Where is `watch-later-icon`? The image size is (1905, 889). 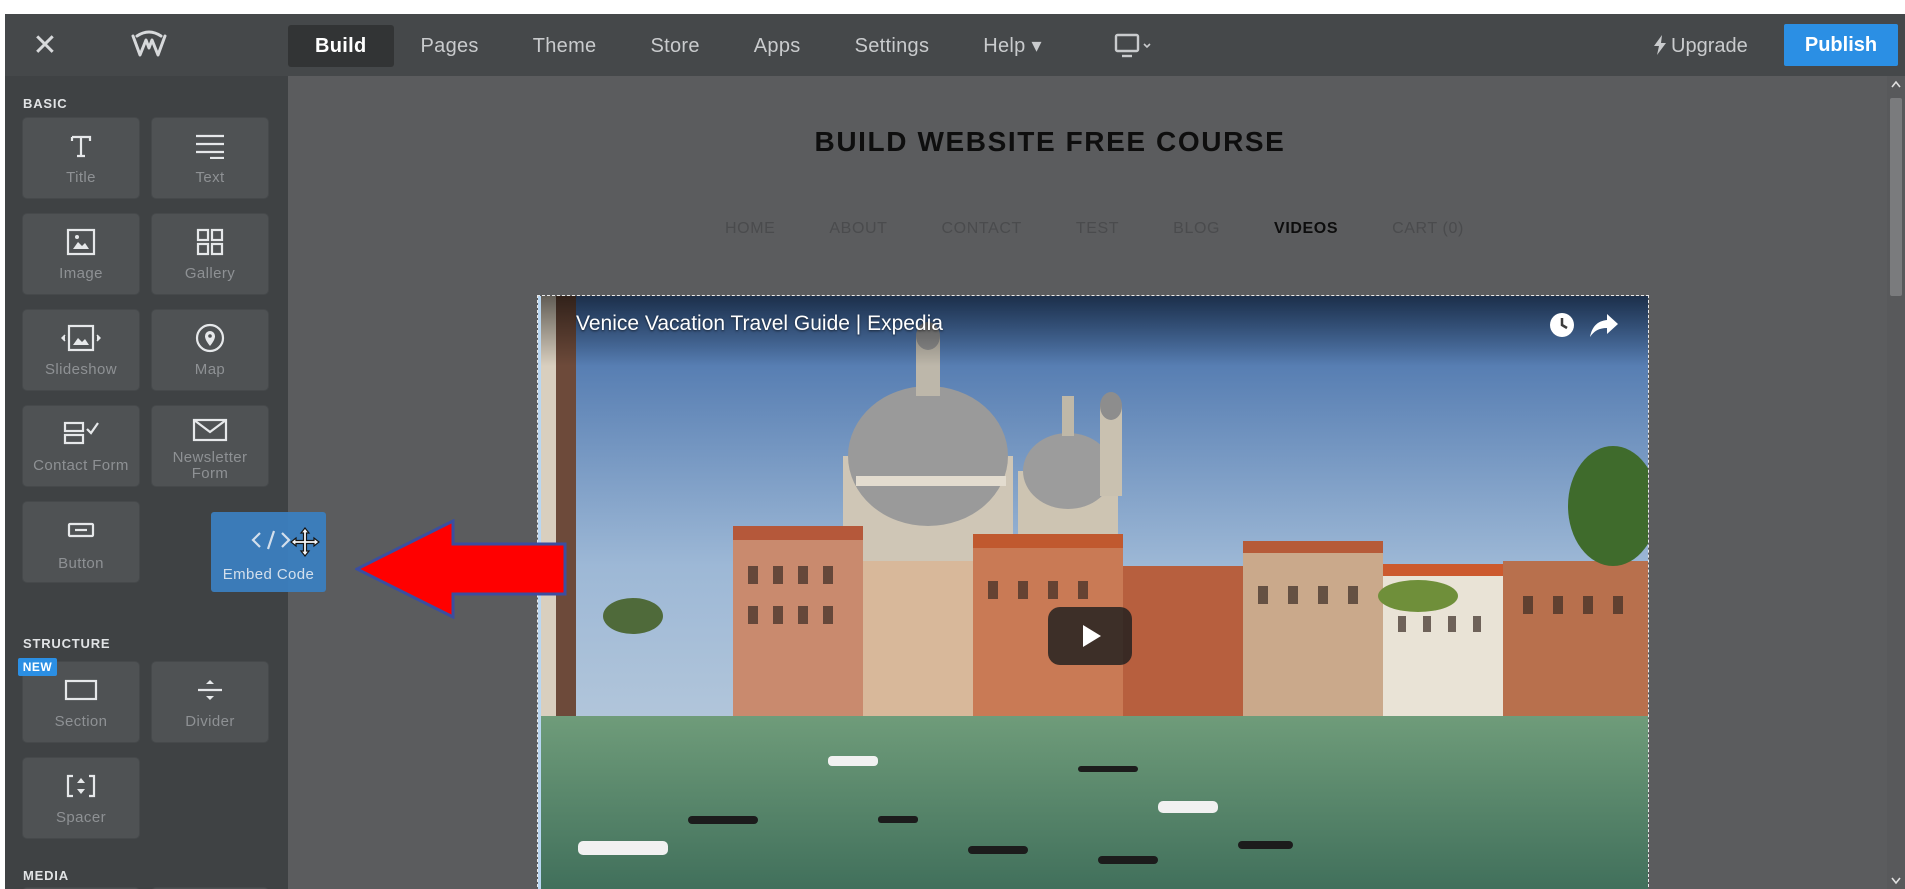
watch-later-icon is located at coordinates (1562, 325).